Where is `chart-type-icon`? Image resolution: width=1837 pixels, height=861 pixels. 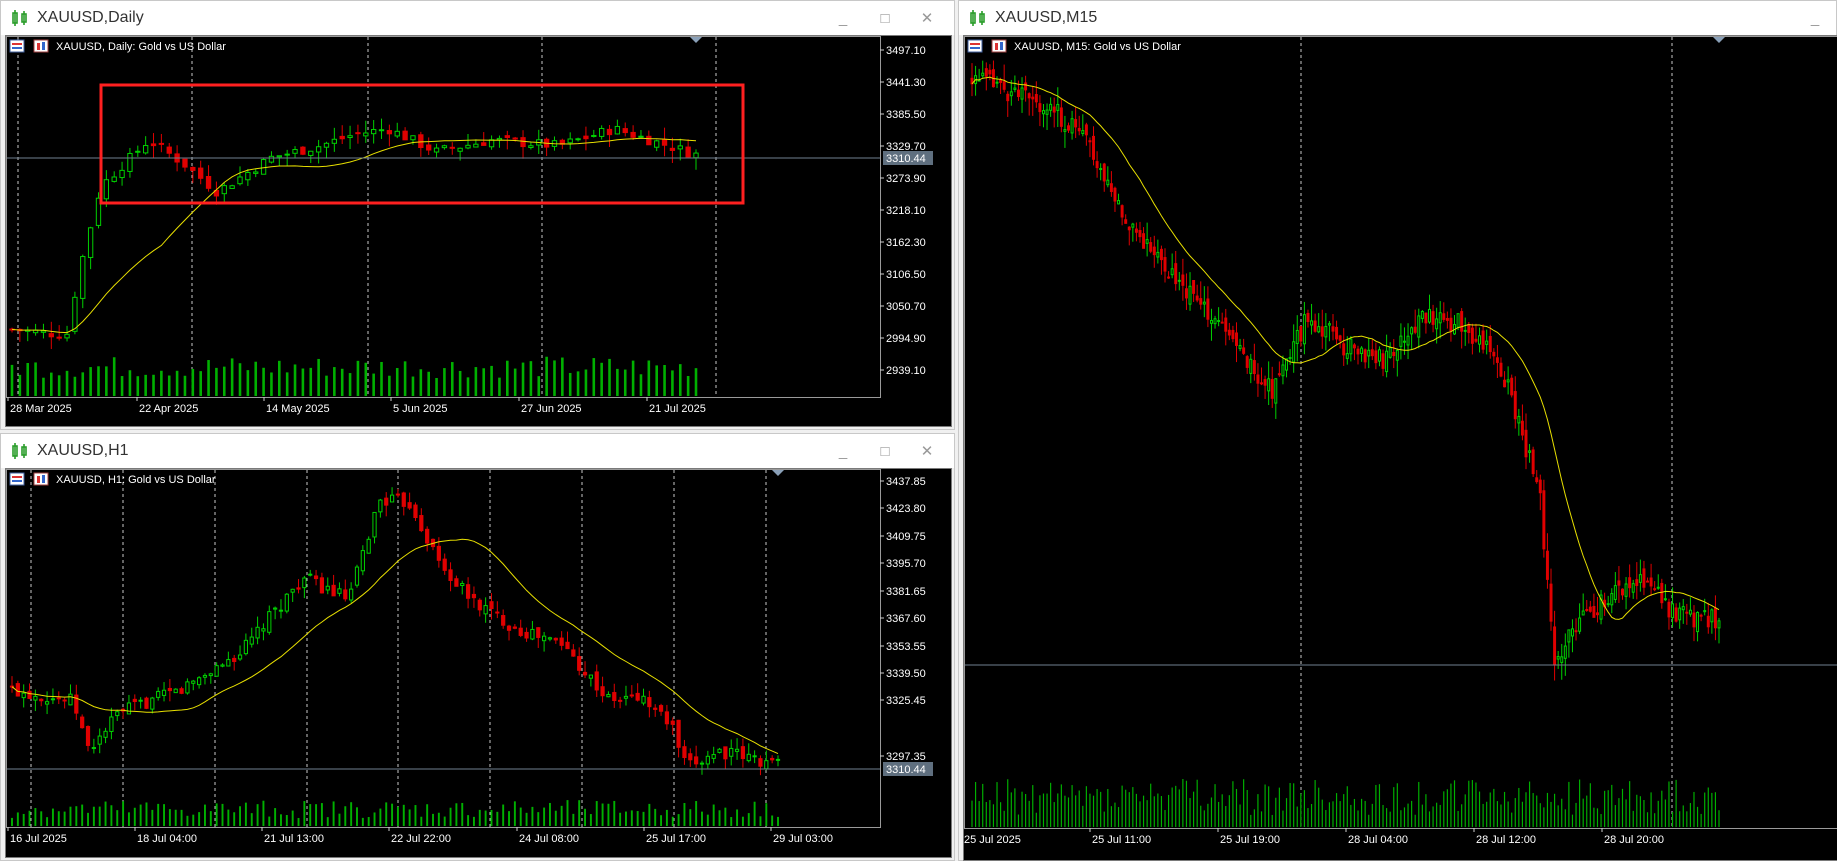 chart-type-icon is located at coordinates (999, 46).